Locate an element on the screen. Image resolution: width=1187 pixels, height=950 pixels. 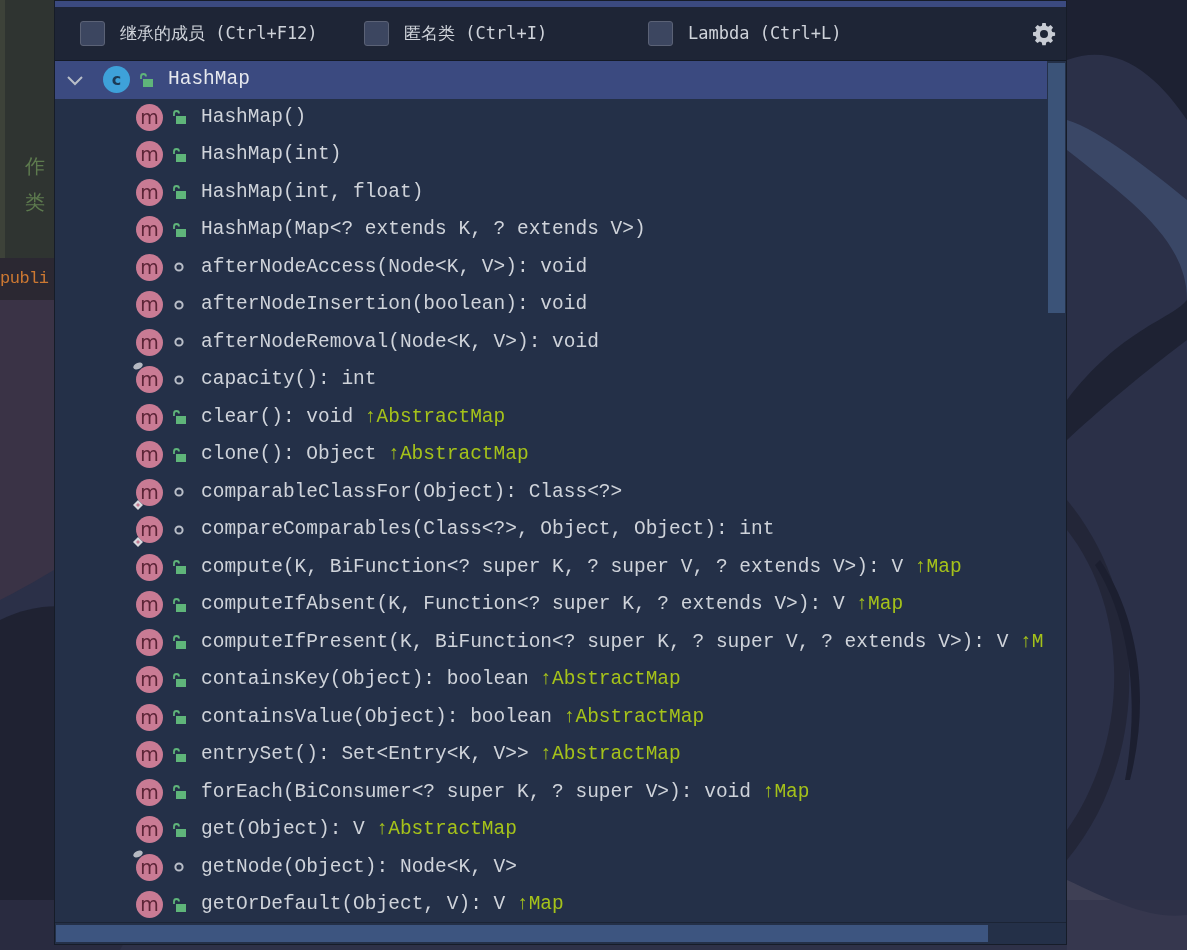
tree-row: m getOrDefault(Object, V): V ↑Map is located at coordinates (551, 904).